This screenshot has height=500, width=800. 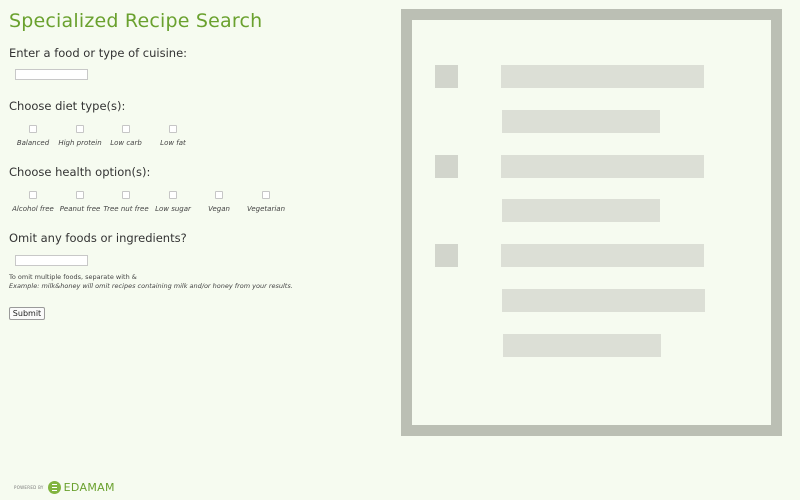 What do you see at coordinates (51, 260) in the screenshot?
I see `omit-ingredients-input` at bounding box center [51, 260].